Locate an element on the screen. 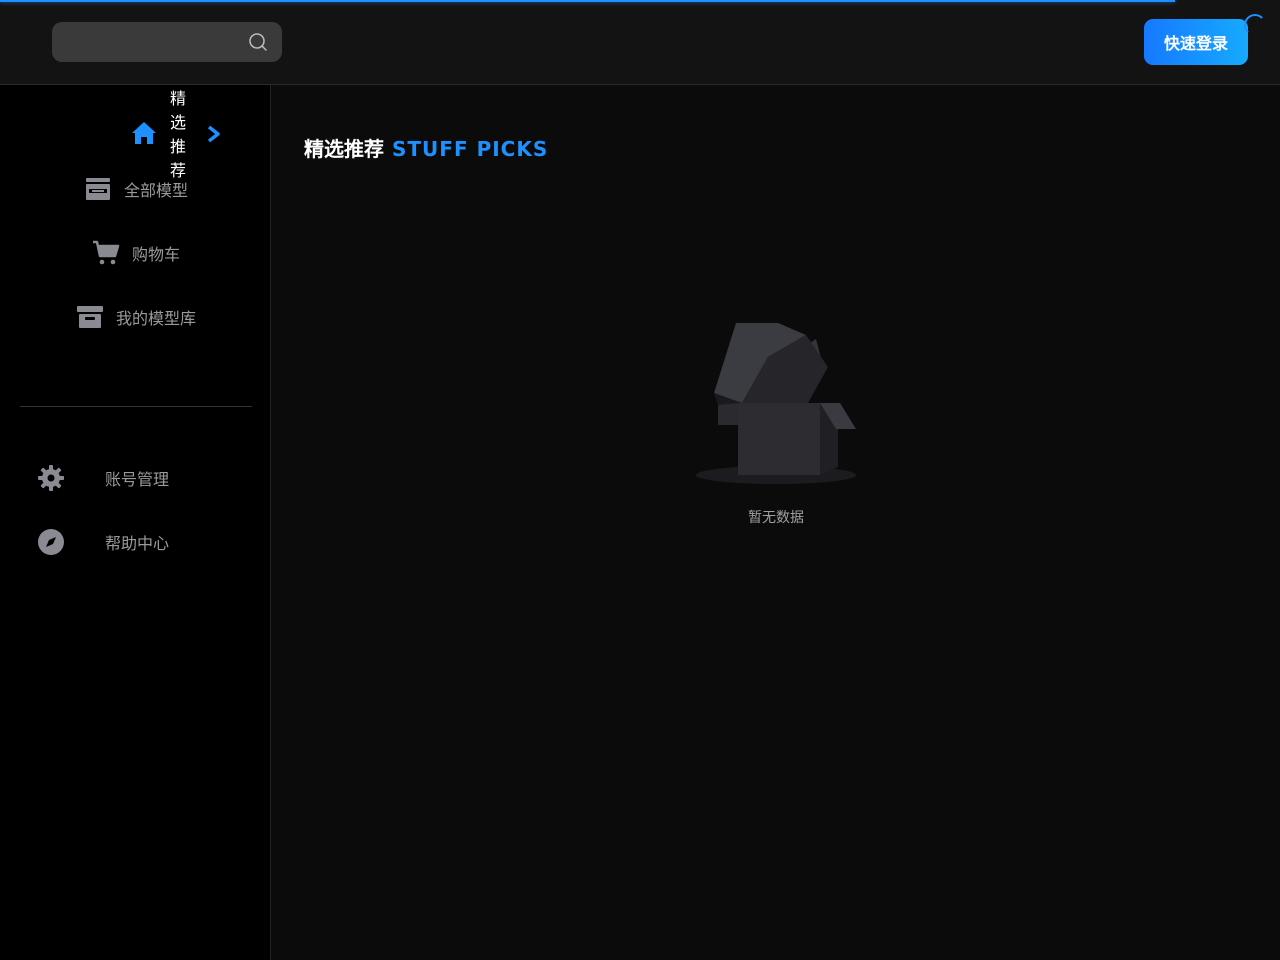 The image size is (1280, 960). chevron-right-icon is located at coordinates (213, 134).